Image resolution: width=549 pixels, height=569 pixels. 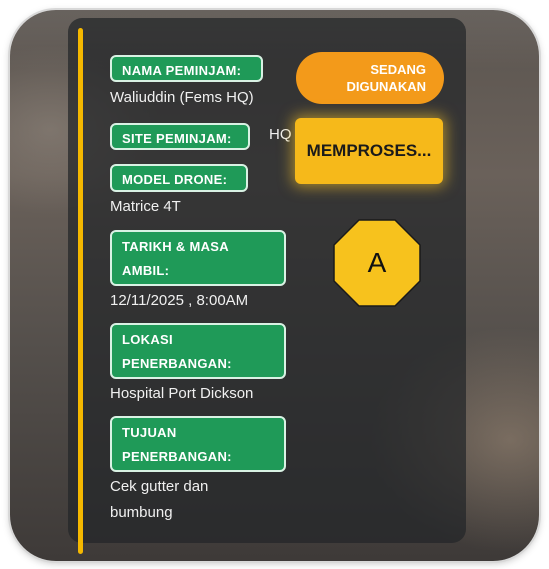 What do you see at coordinates (146, 270) in the screenshot?
I see `pickup-datetime-label-line2: AMBIL:` at bounding box center [146, 270].